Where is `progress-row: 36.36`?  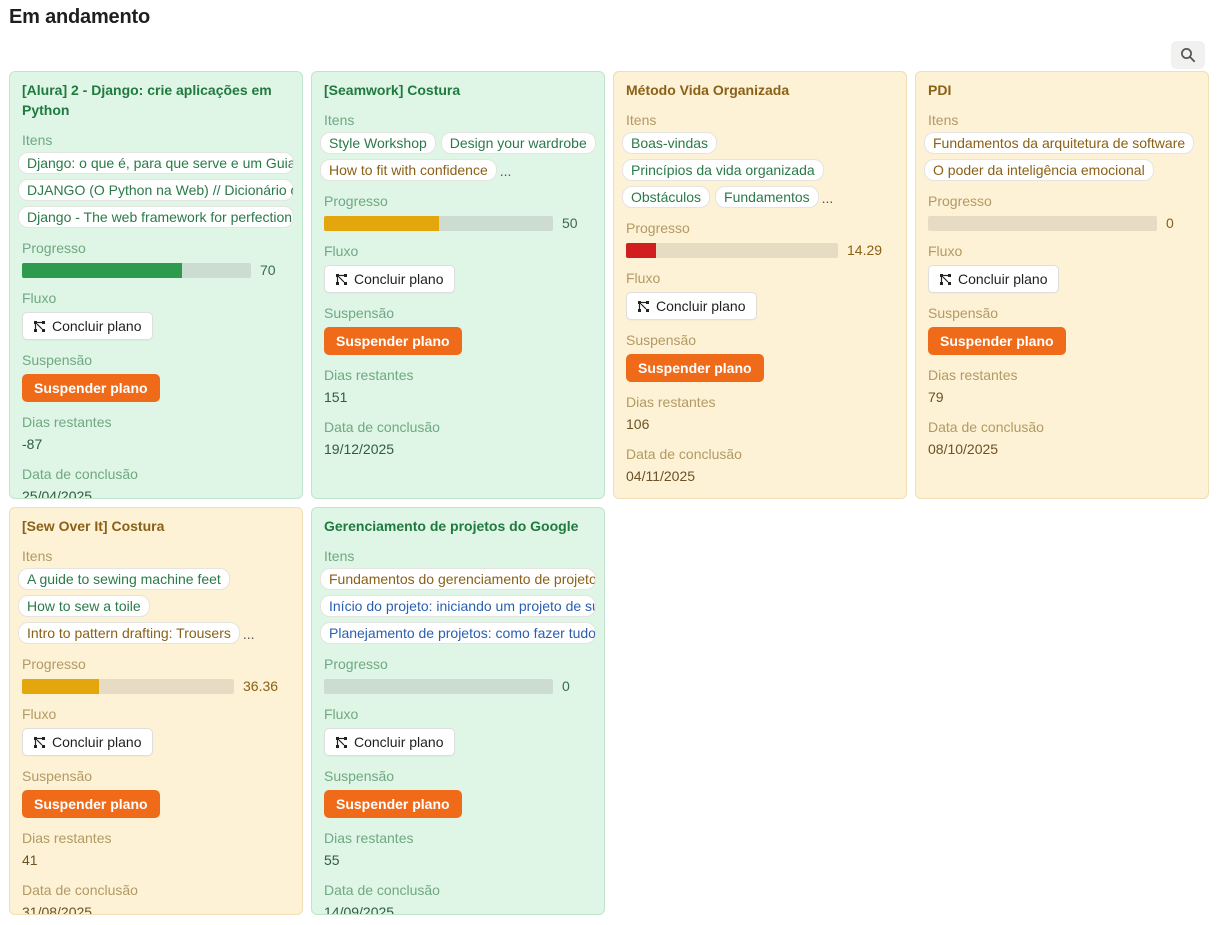 progress-row: 36.36 is located at coordinates (156, 686).